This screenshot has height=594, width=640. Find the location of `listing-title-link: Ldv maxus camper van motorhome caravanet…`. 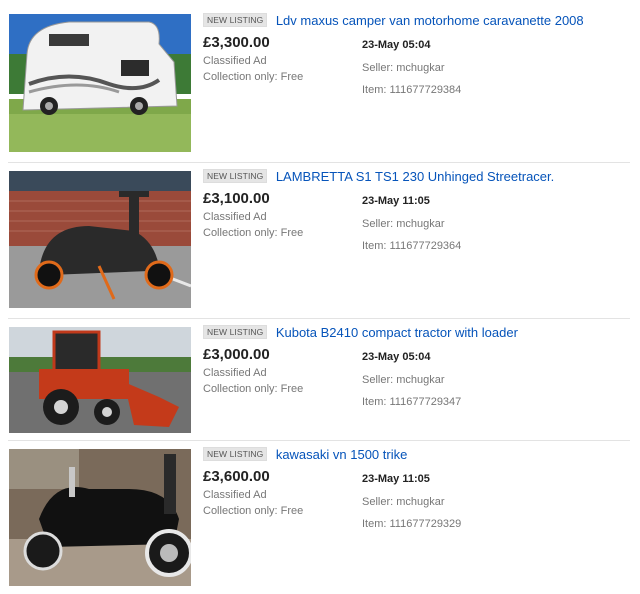

listing-title-link: Ldv maxus camper van motorhome caravanet… is located at coordinates (430, 20).